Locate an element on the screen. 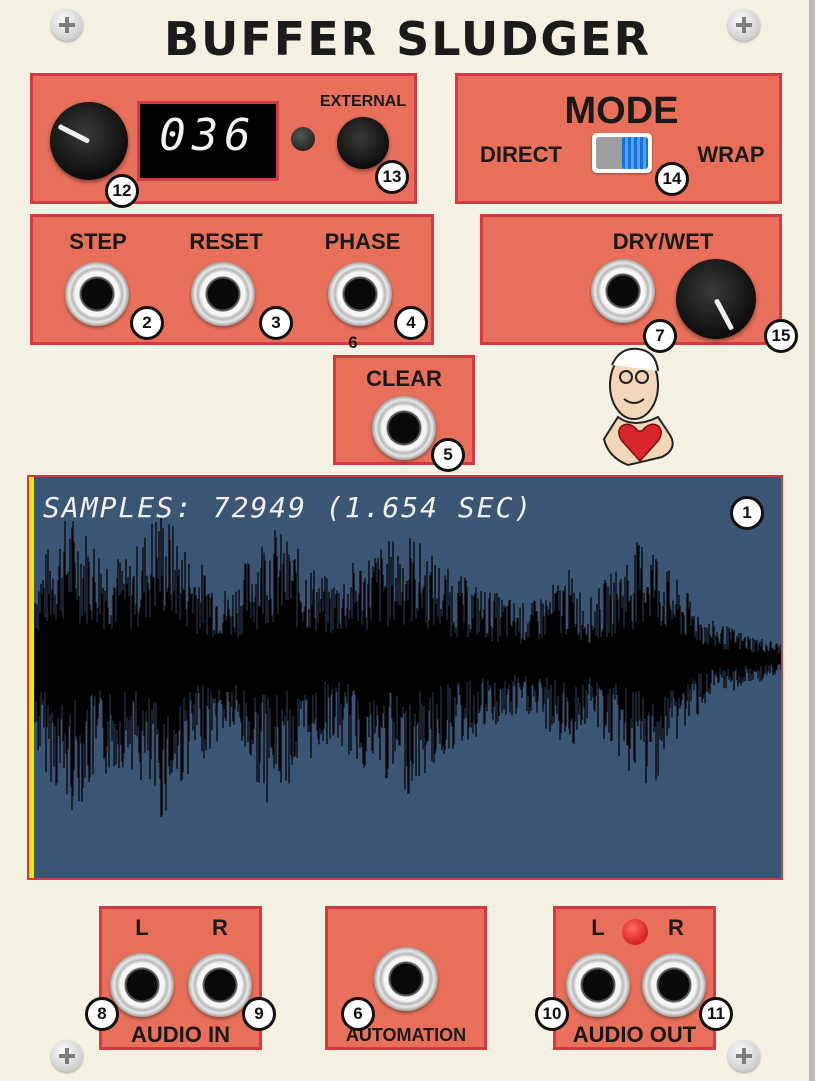 The image size is (815, 1081). audio-out-r-jack is located at coordinates (674, 985).